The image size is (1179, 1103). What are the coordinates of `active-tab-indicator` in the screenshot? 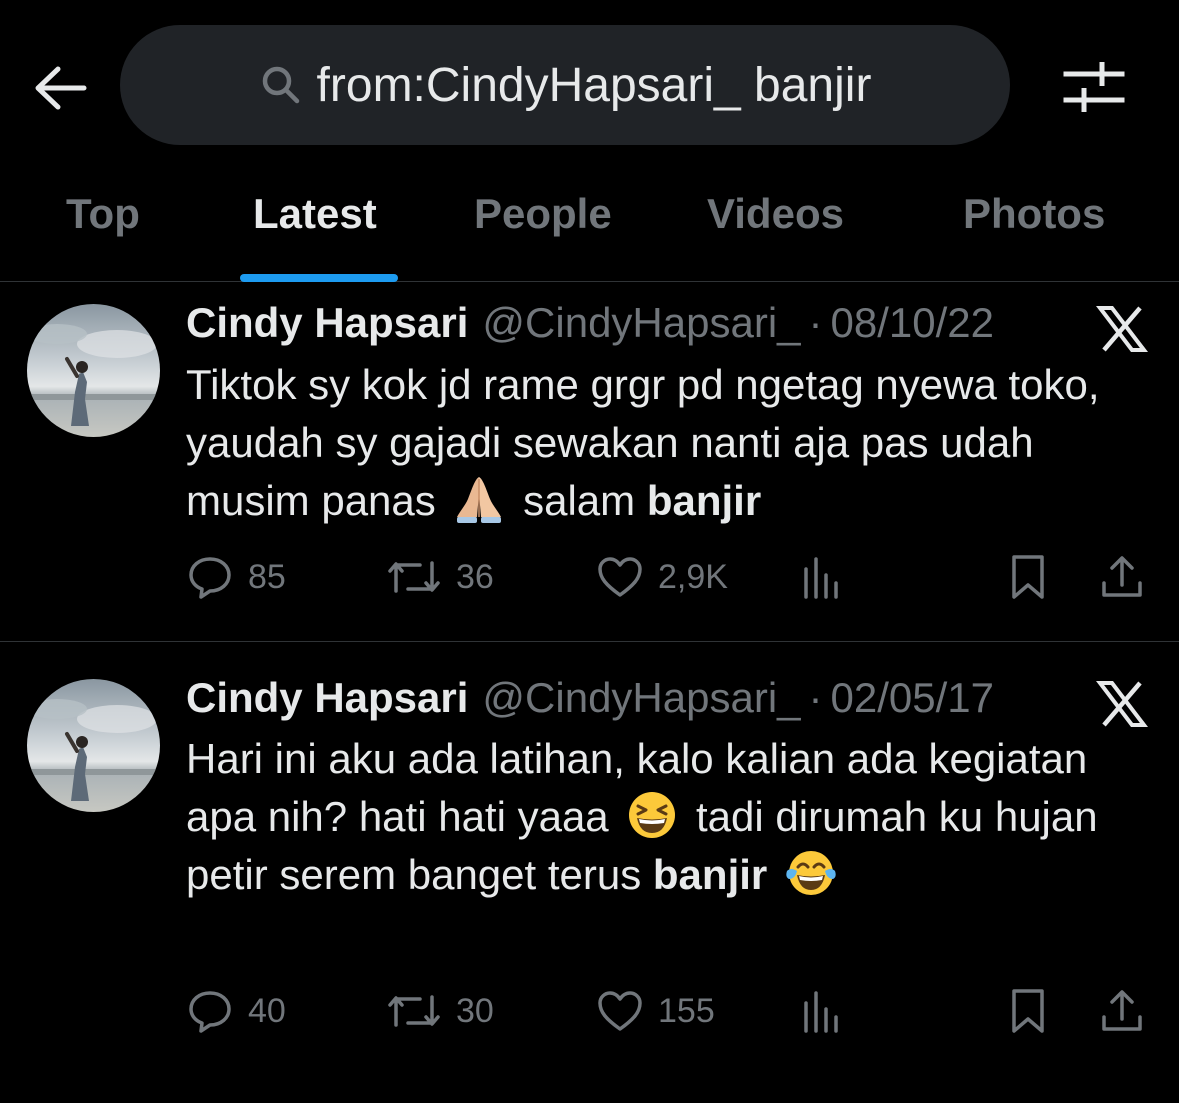 It's located at (319, 278).